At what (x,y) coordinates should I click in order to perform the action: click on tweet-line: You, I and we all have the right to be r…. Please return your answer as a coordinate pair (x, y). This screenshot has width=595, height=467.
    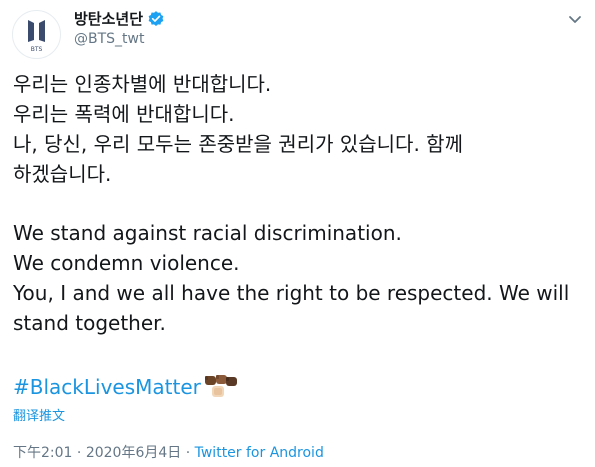
    Looking at the image, I should click on (291, 293).